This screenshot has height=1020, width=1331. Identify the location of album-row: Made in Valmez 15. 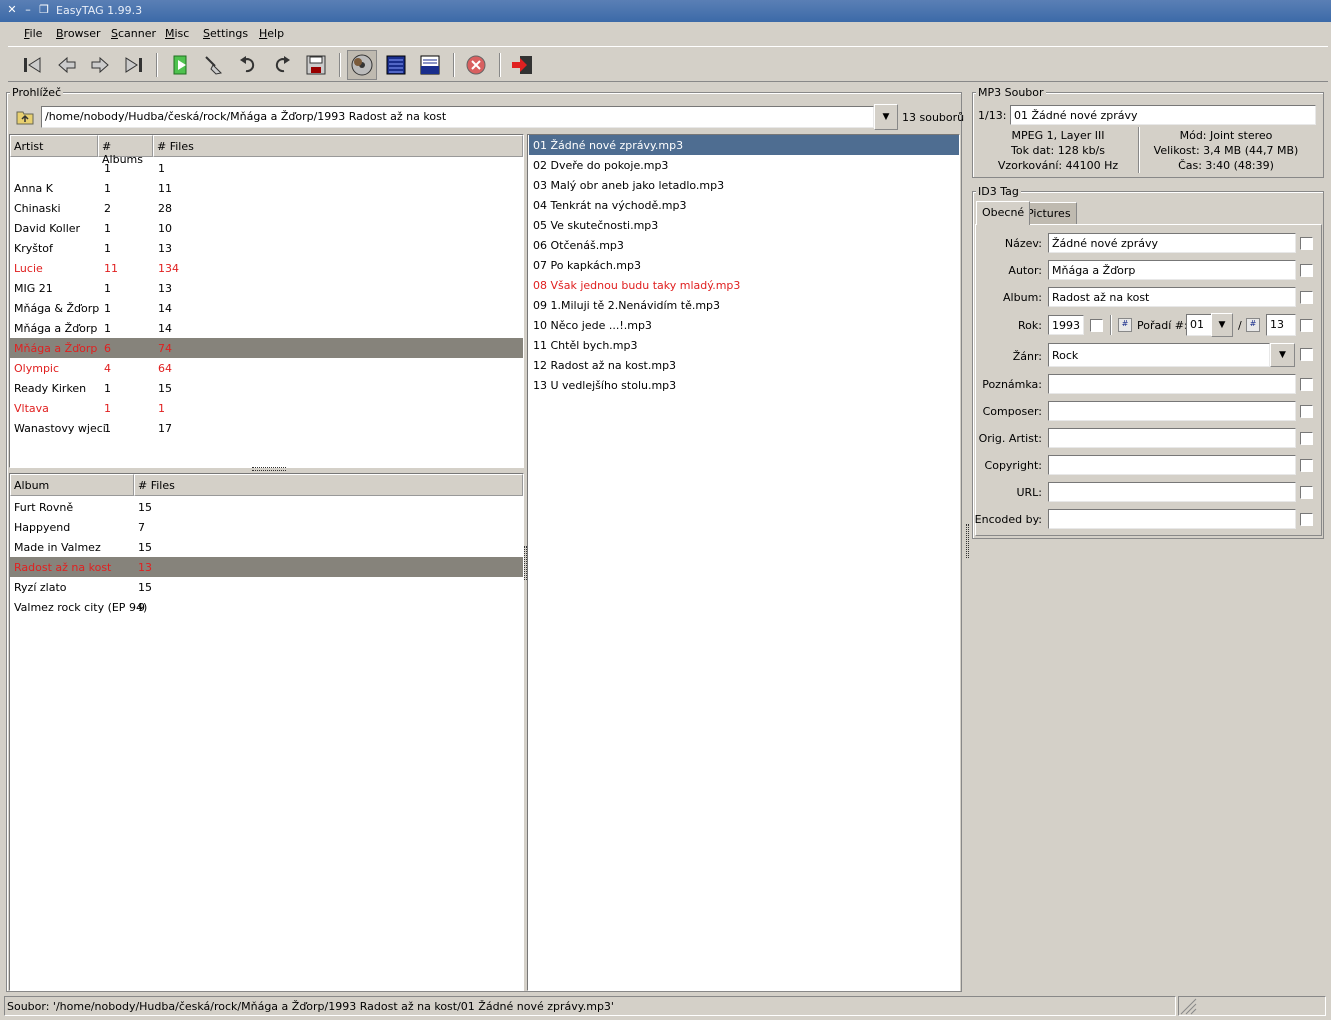
(266, 547).